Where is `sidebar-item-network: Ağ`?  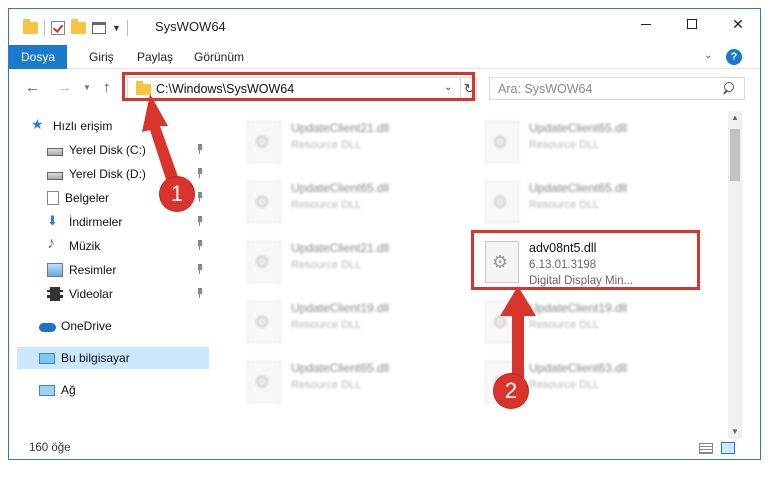 sidebar-item-network: Ağ is located at coordinates (124, 390).